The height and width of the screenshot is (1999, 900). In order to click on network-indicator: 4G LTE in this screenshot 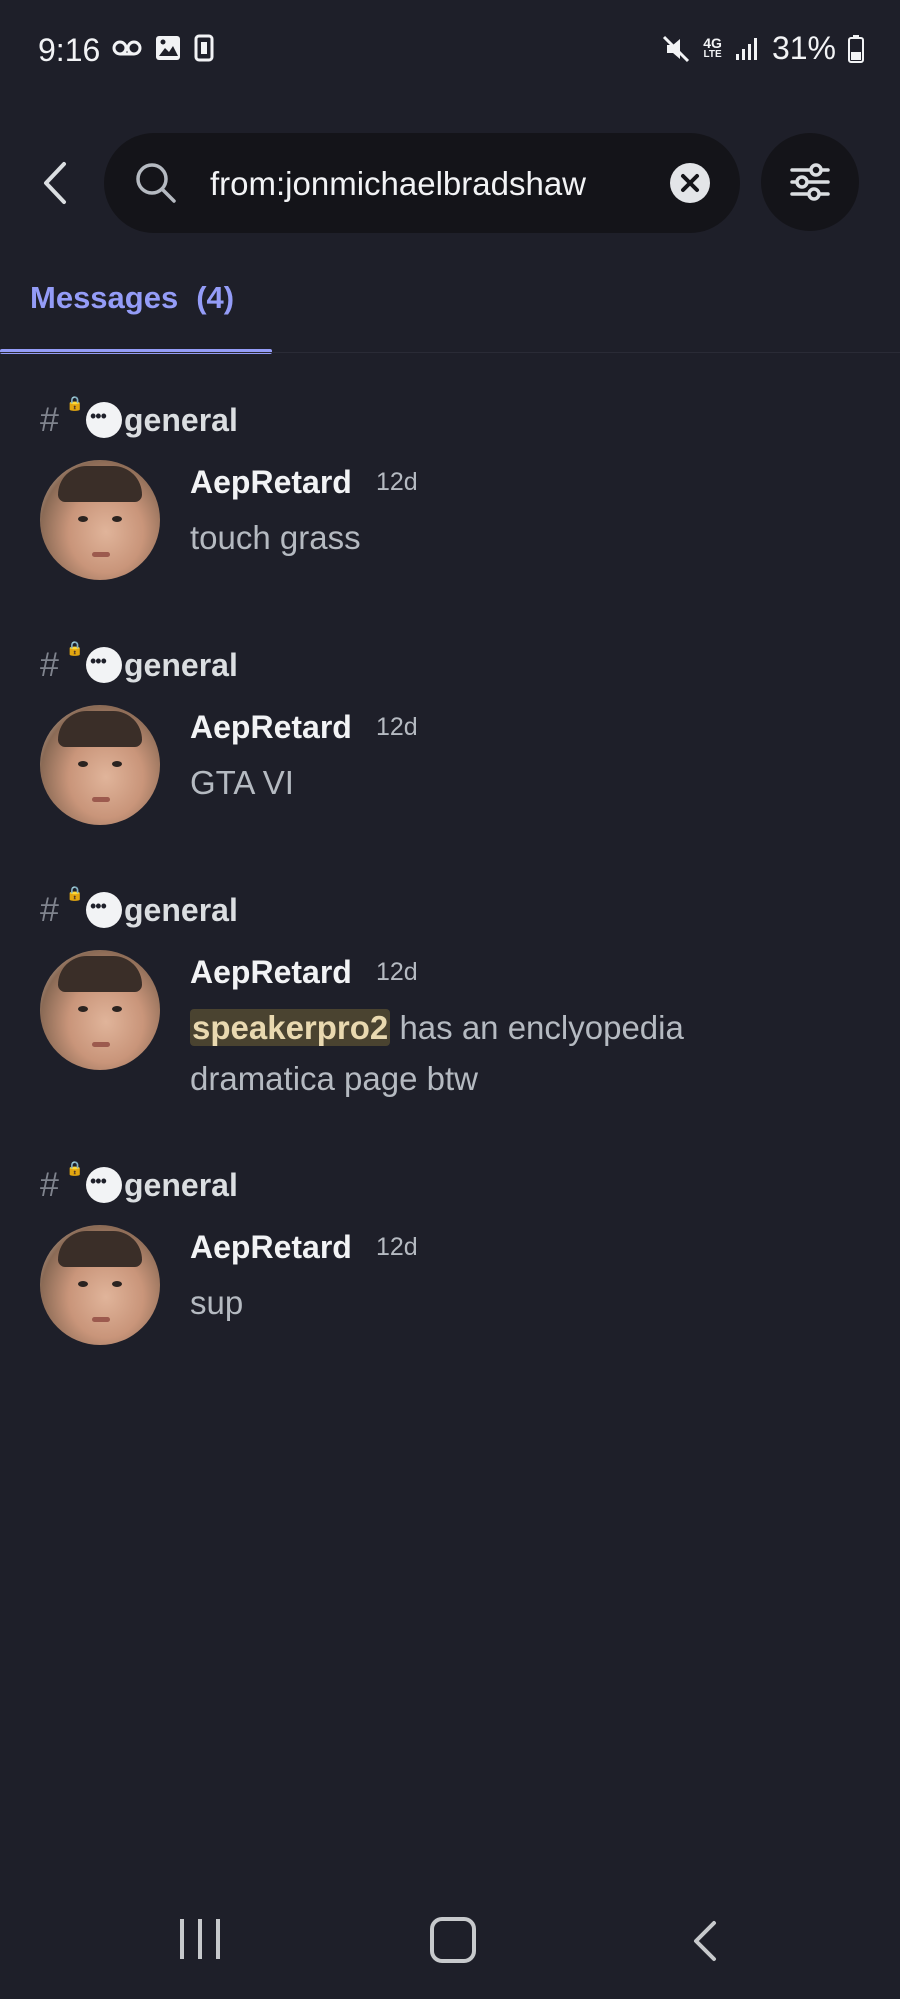, I will do `click(712, 47)`.